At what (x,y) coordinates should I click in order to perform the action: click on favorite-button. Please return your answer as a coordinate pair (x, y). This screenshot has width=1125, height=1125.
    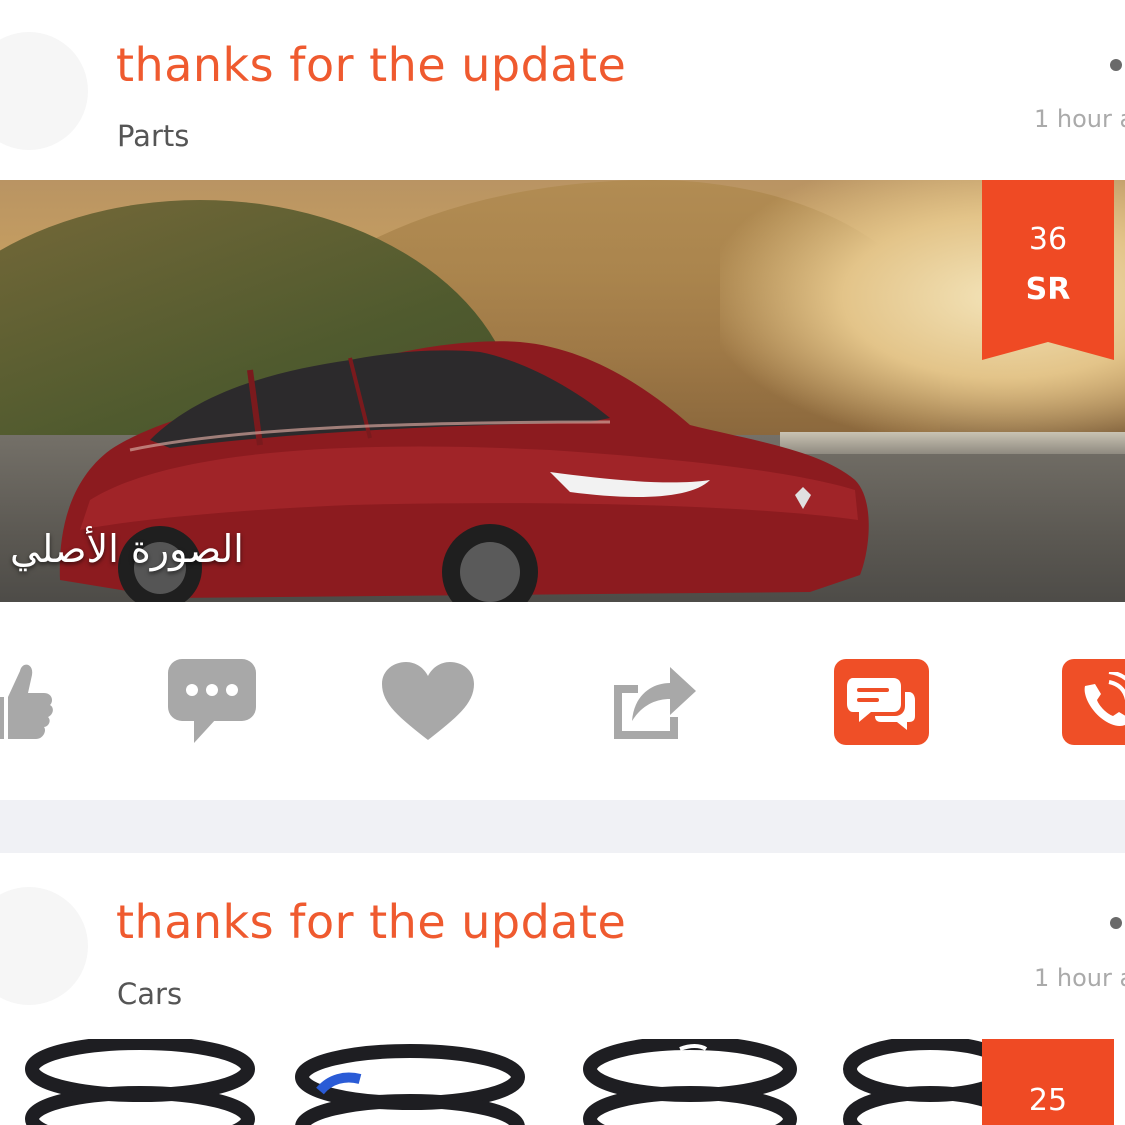
    Looking at the image, I should click on (428, 701).